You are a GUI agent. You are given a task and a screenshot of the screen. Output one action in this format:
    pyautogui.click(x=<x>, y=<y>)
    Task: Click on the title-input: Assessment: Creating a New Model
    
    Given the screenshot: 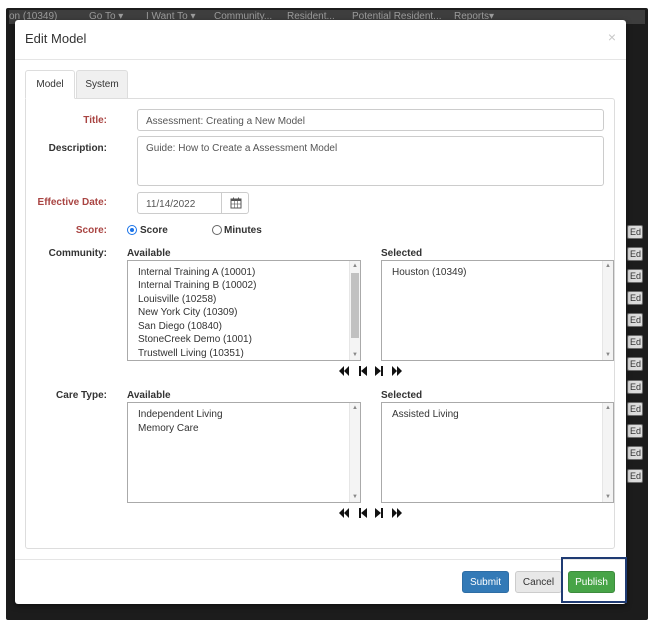 What is the action you would take?
    pyautogui.click(x=370, y=120)
    